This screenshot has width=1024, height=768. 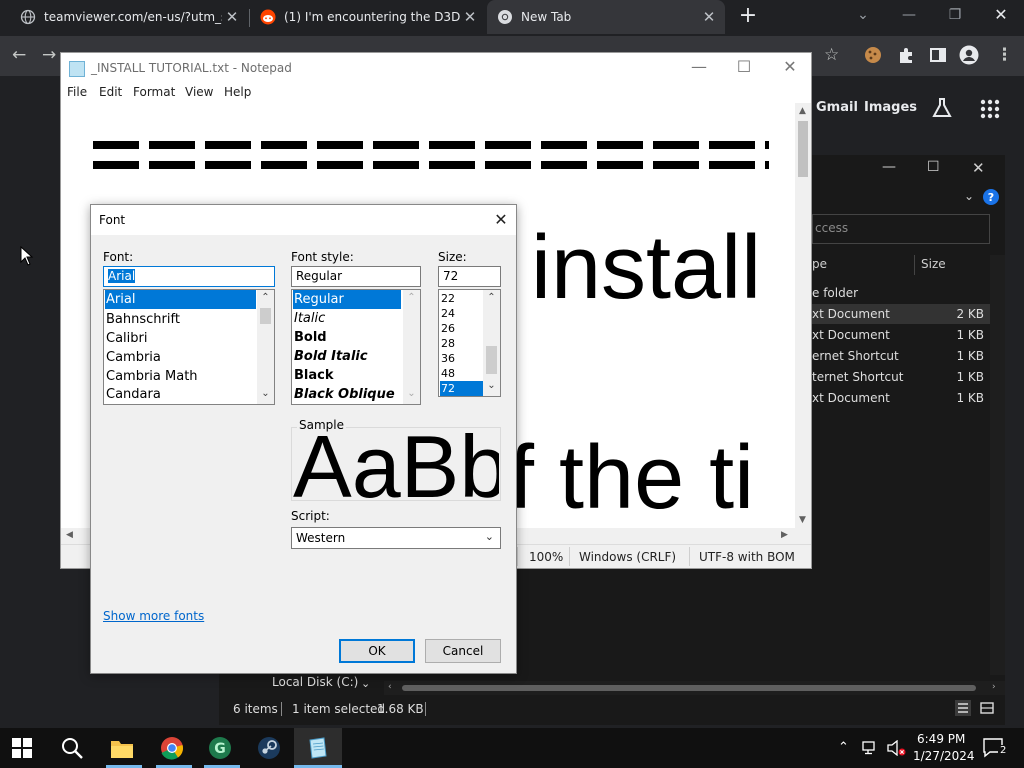 I want to click on nav-scroll-down-icon: ⌄, so click(x=365, y=683).